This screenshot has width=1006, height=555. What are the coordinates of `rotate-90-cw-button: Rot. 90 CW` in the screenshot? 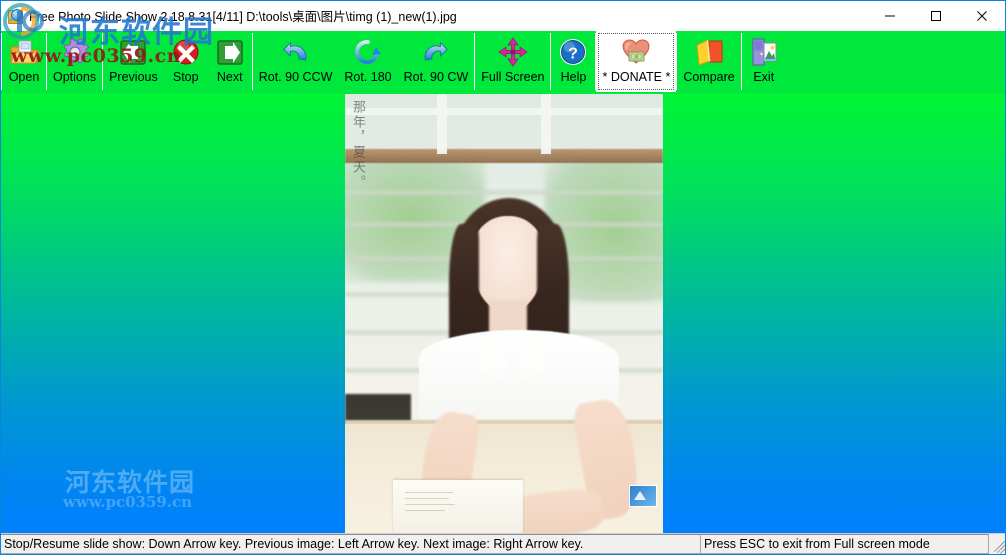 It's located at (436, 61).